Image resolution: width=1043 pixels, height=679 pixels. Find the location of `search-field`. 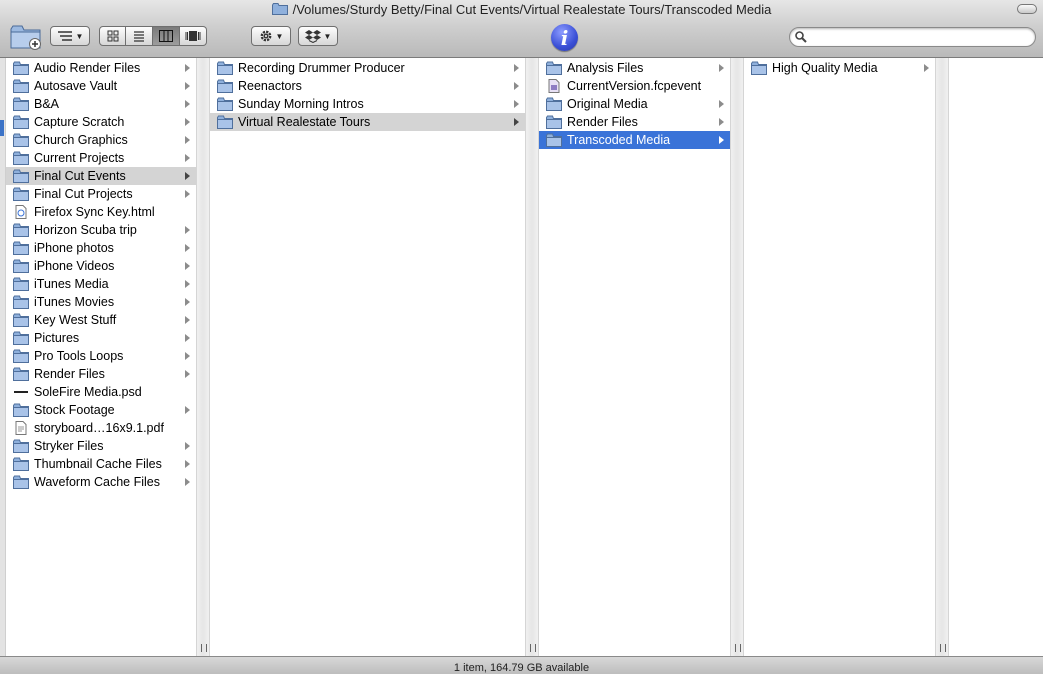

search-field is located at coordinates (912, 37).